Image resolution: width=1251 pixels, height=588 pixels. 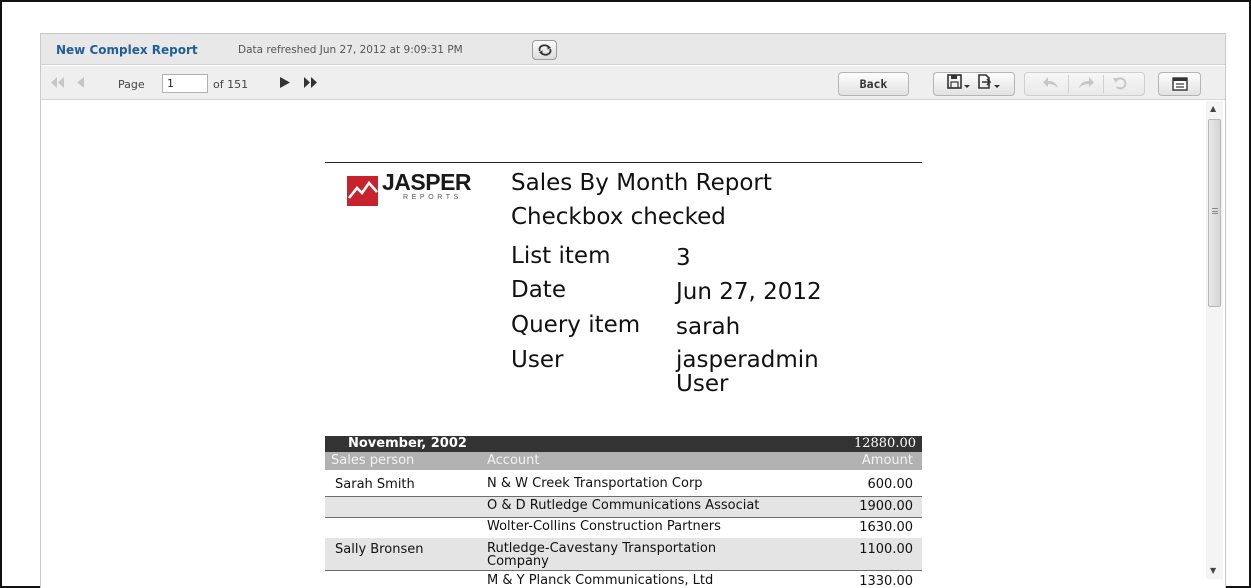 I want to click on column-header-sales-person: Sales person, so click(x=373, y=460).